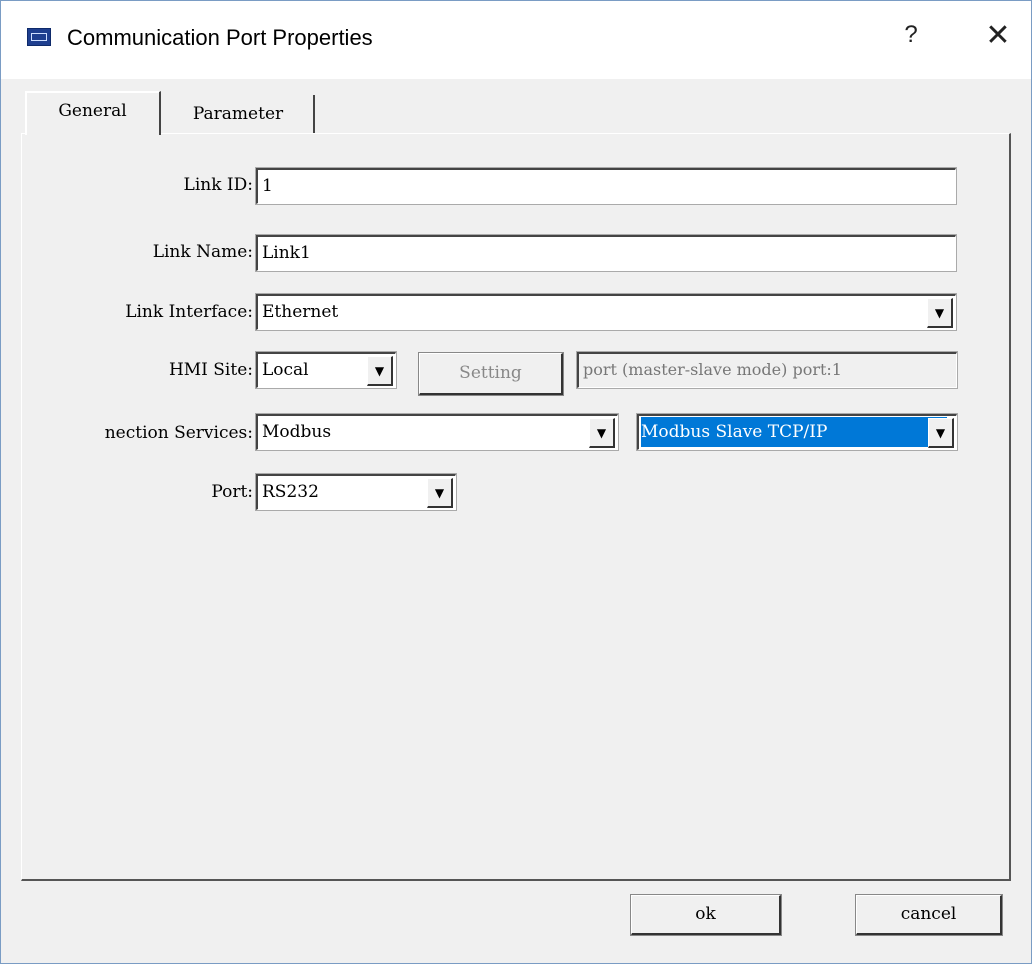  I want to click on hmi-site-select: Local ▼, so click(326, 370).